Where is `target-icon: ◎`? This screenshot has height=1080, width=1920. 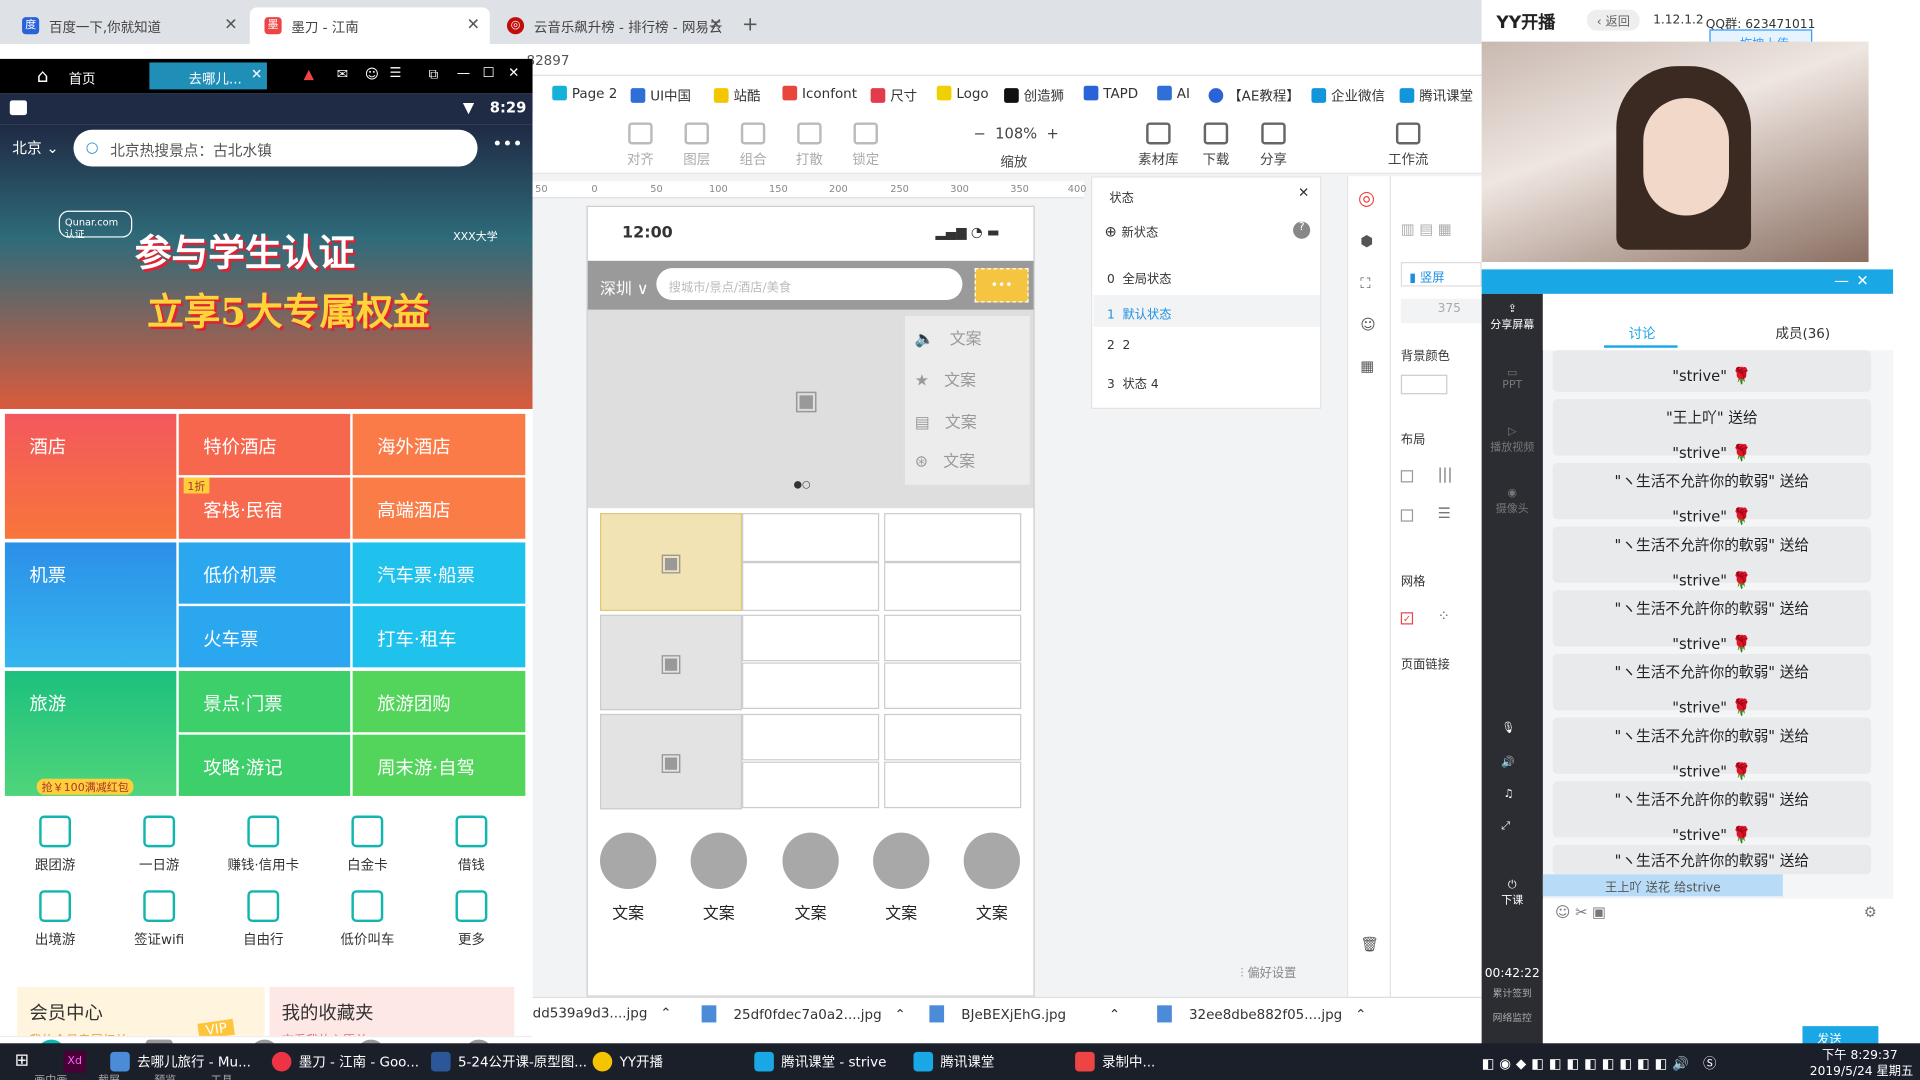
target-icon: ◎ is located at coordinates (1366, 197).